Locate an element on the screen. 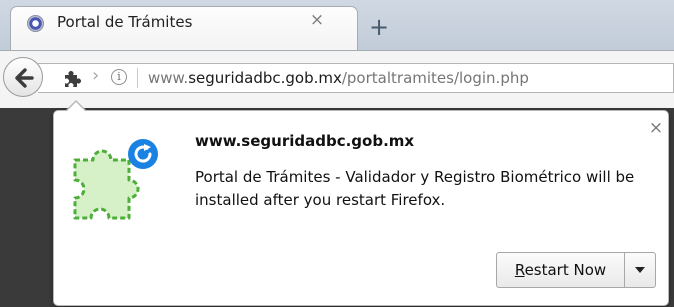 The height and width of the screenshot is (307, 674). info-icon: i is located at coordinates (119, 77).